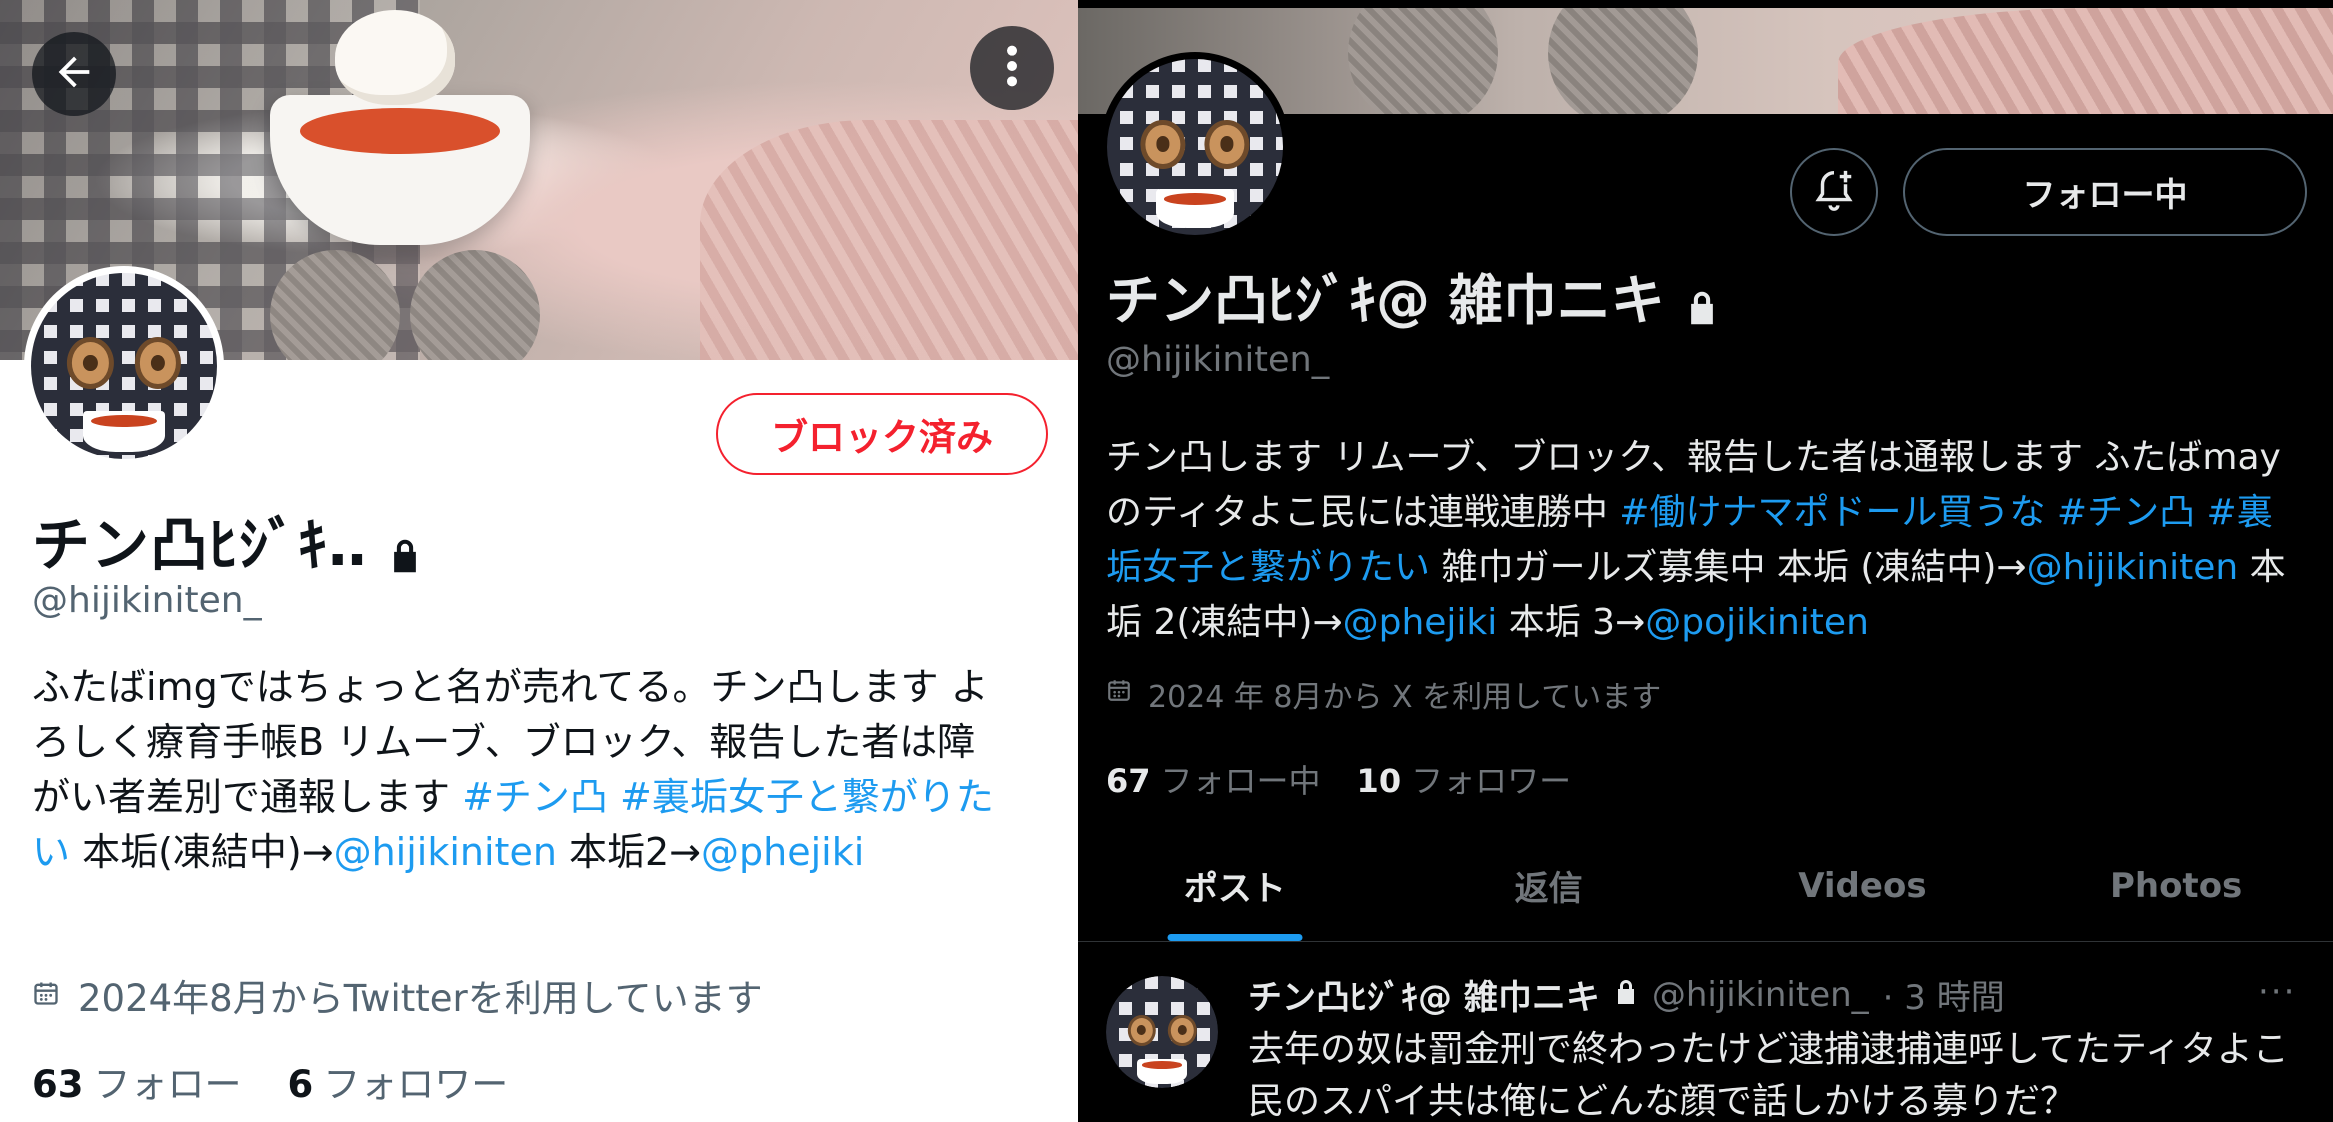 The width and height of the screenshot is (2333, 1122). What do you see at coordinates (2176, 885) in the screenshot?
I see `tab-photos: Photos` at bounding box center [2176, 885].